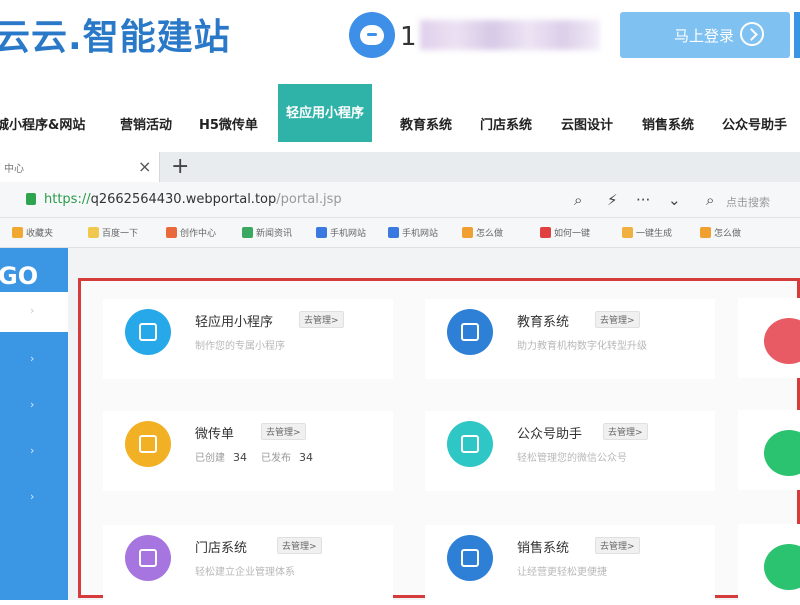 Image resolution: width=800 pixels, height=605 pixels. What do you see at coordinates (408, 37) in the screenshot?
I see `account-name: 1` at bounding box center [408, 37].